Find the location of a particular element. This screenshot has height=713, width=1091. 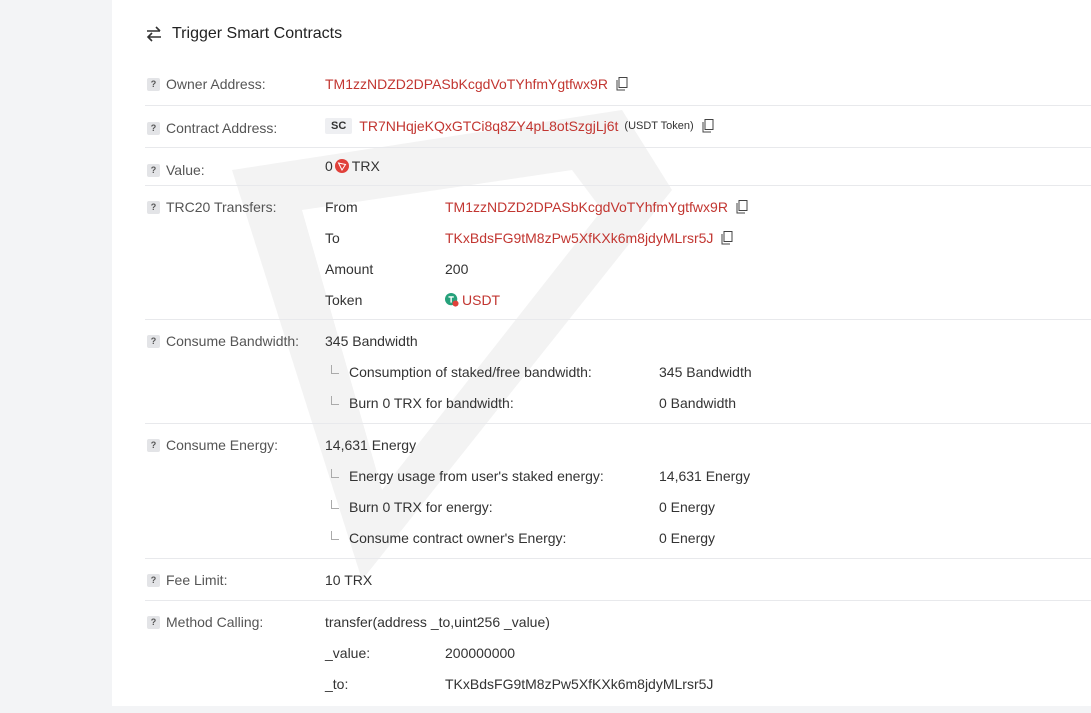

section-header: Trigger Smart Contracts is located at coordinates (243, 34).